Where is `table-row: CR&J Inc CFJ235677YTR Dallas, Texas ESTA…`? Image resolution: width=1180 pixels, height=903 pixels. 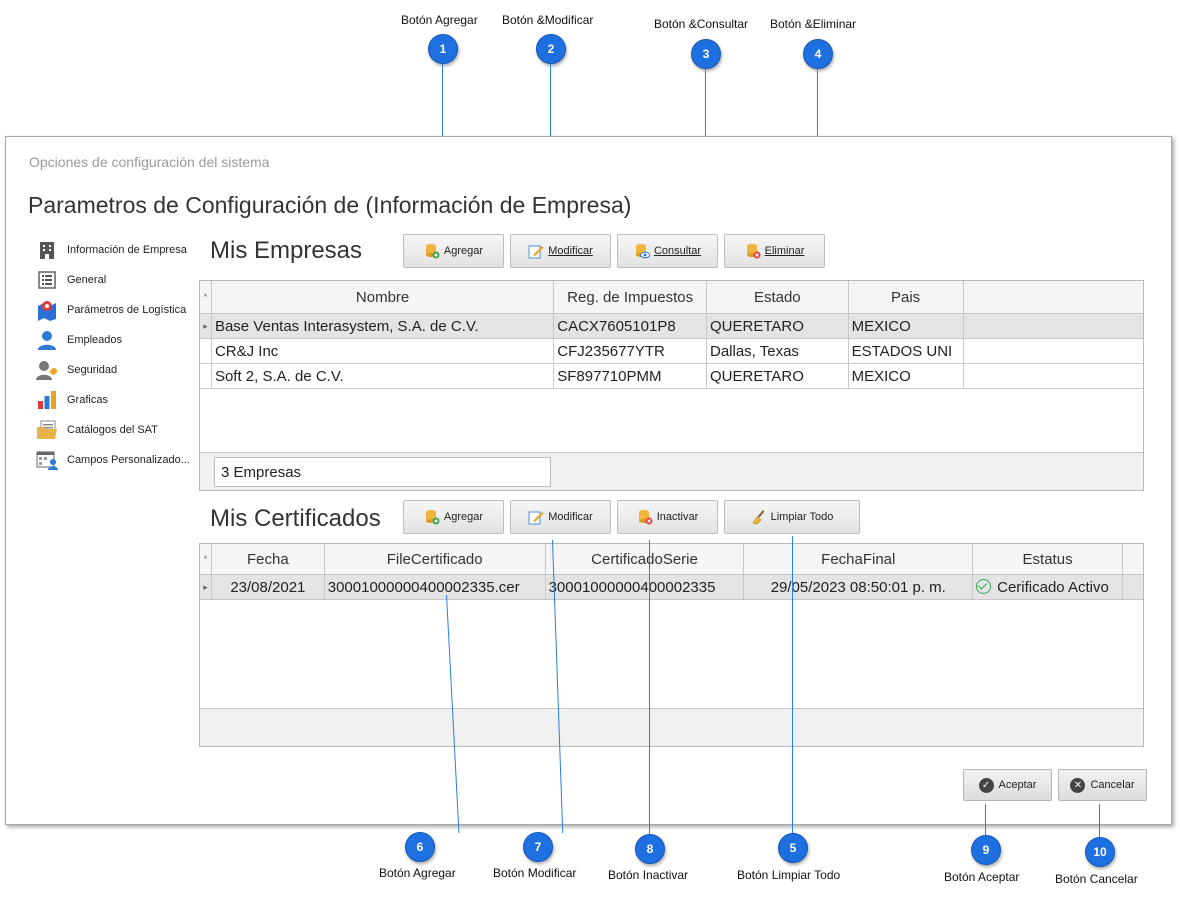
table-row: CR&J Inc CFJ235677YTR Dallas, Texas ESTA… is located at coordinates (671, 351).